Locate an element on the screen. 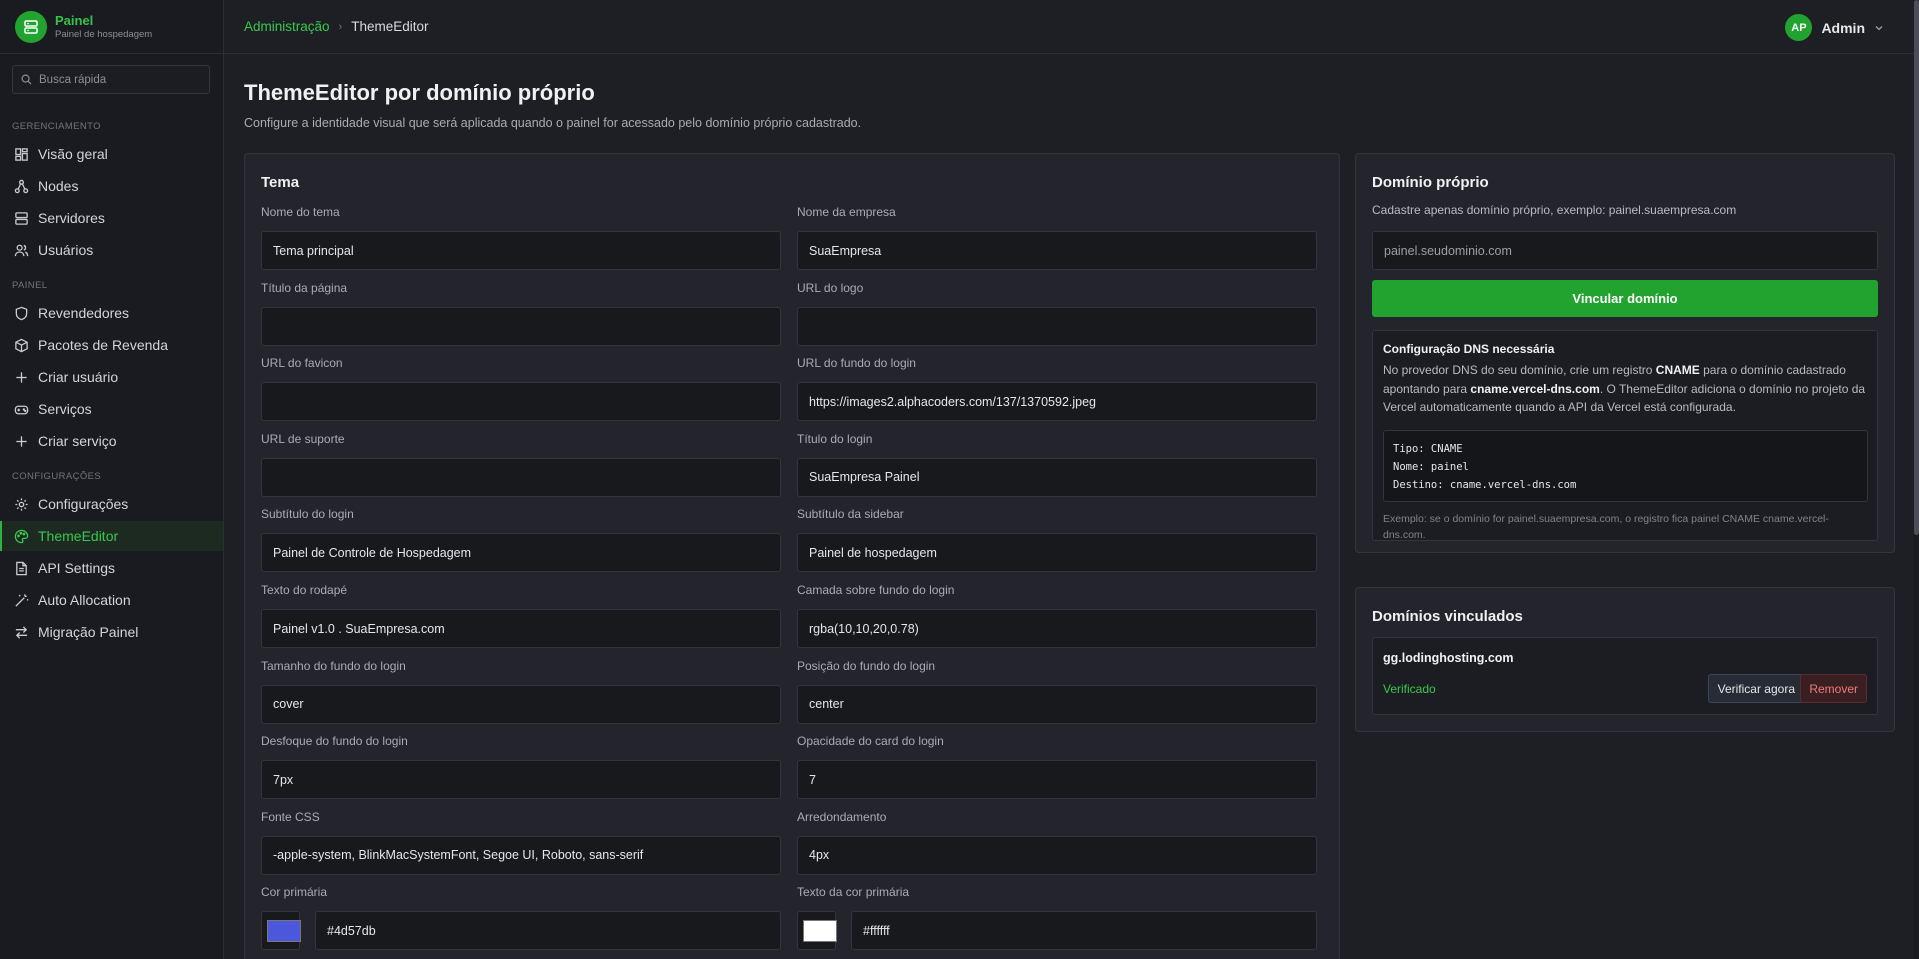  dns-desc-target: cname.vercel-dns.com is located at coordinates (1535, 388).